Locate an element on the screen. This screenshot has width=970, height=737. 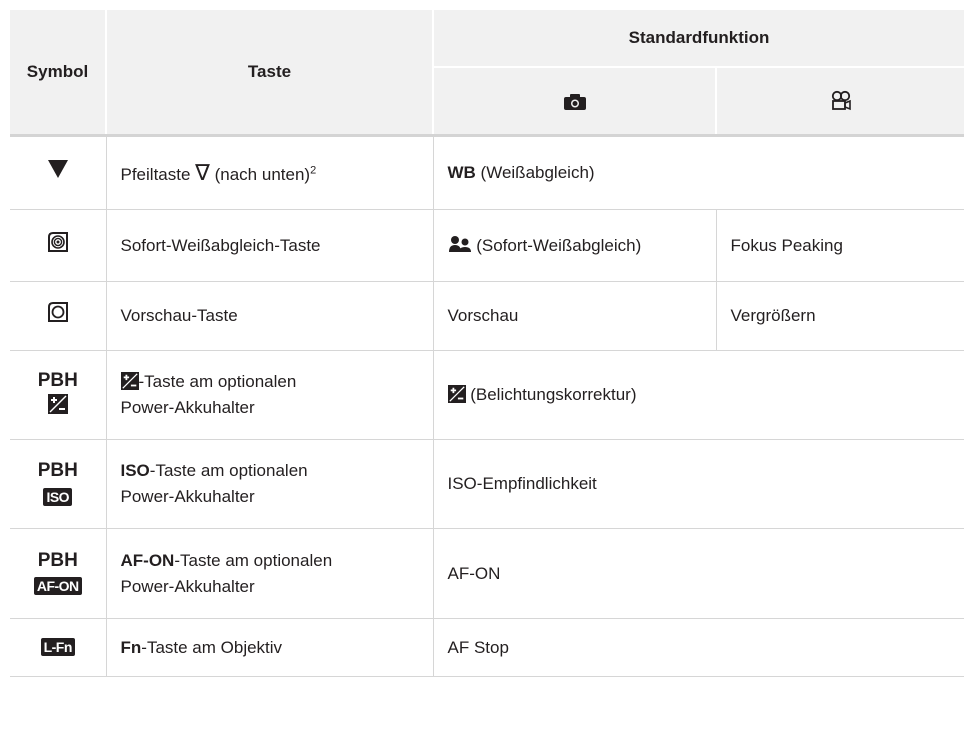
symbol-cell: L-Fn is located at coordinates (58, 647).